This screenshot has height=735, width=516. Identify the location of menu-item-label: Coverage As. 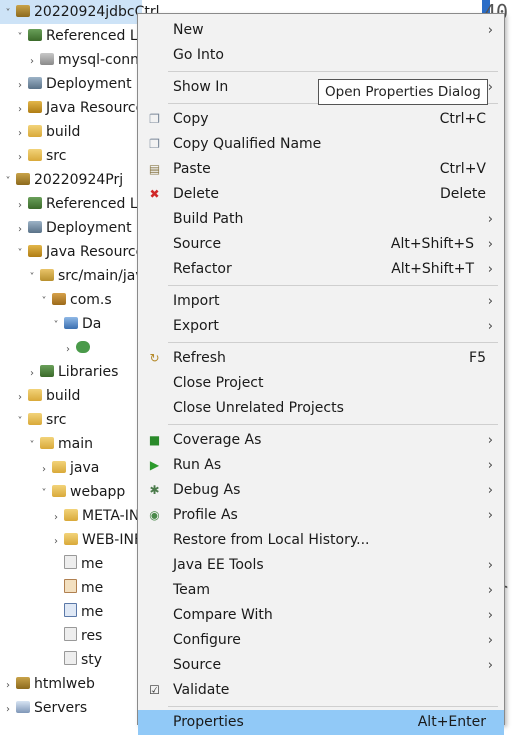
(217, 440).